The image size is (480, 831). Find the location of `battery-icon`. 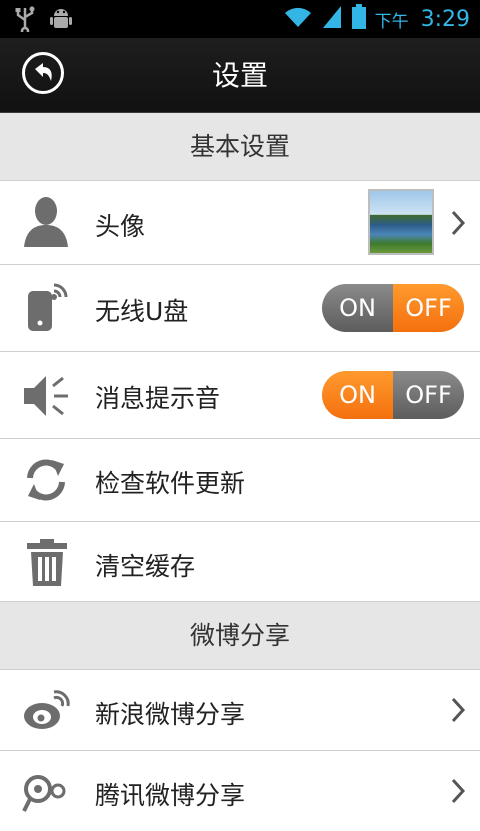

battery-icon is located at coordinates (359, 19).